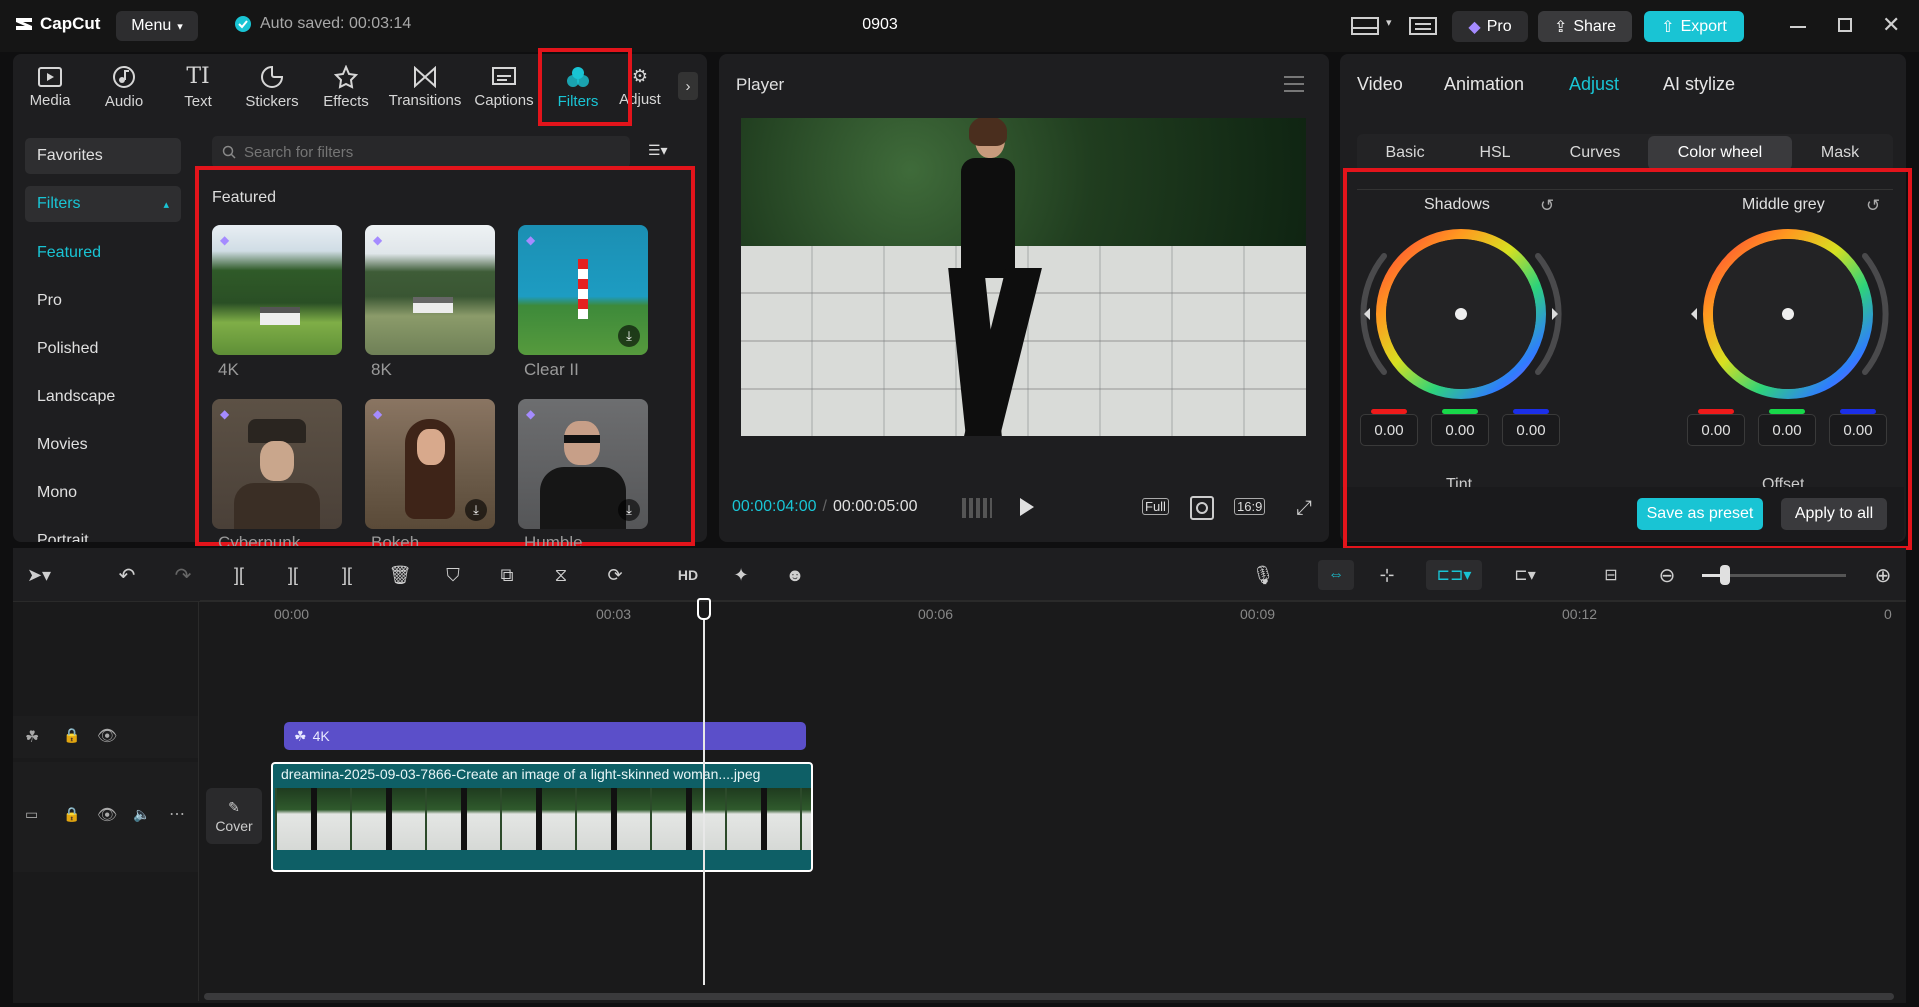  What do you see at coordinates (424, 152) in the screenshot?
I see `search-field` at bounding box center [424, 152].